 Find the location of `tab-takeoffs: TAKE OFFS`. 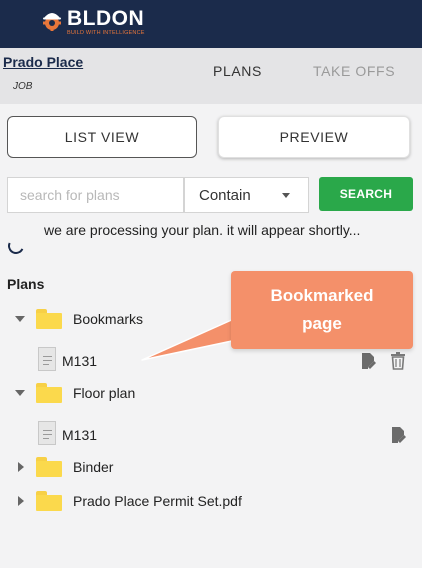

tab-takeoffs: TAKE OFFS is located at coordinates (354, 71).